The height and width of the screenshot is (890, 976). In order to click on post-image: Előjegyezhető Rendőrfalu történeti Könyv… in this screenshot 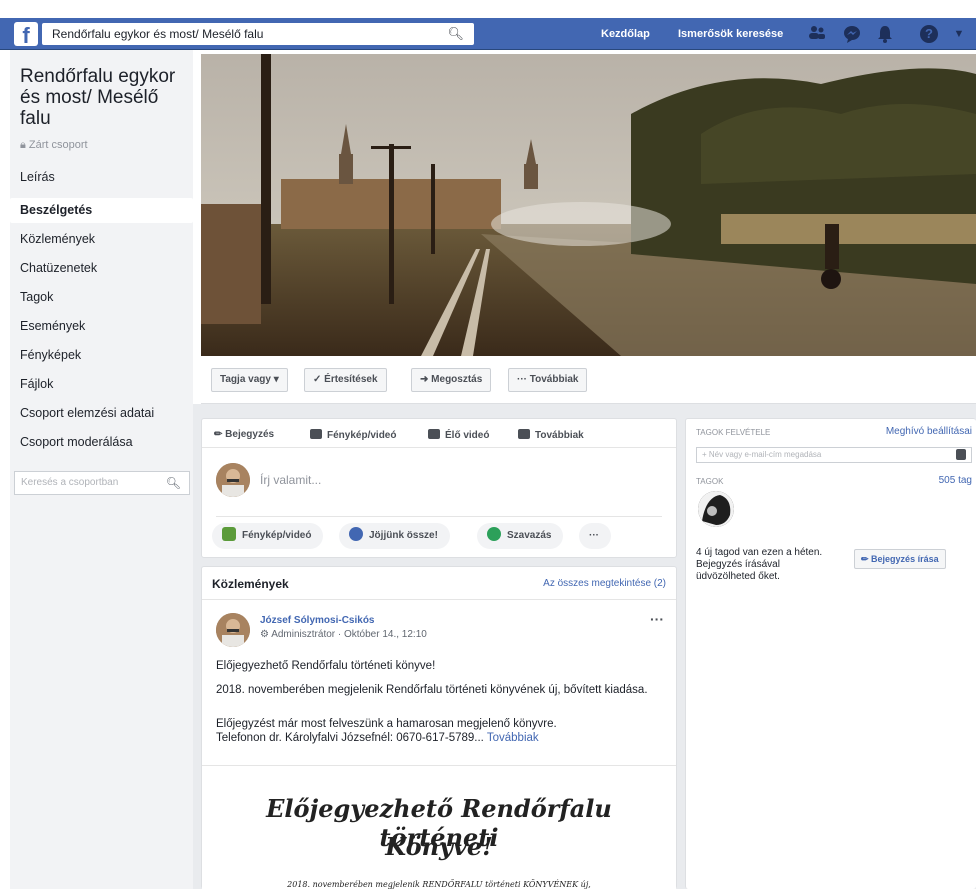, I will do `click(439, 827)`.